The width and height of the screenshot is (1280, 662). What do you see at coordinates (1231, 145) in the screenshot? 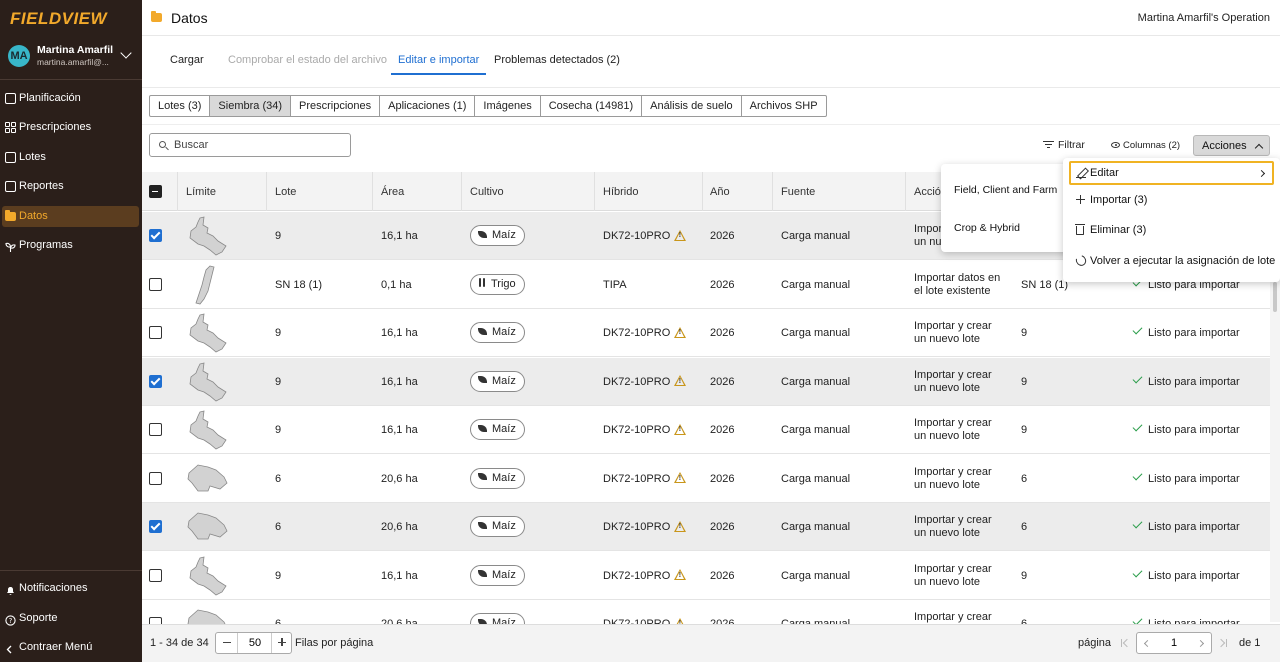
I see `actions-button: Acciones` at bounding box center [1231, 145].